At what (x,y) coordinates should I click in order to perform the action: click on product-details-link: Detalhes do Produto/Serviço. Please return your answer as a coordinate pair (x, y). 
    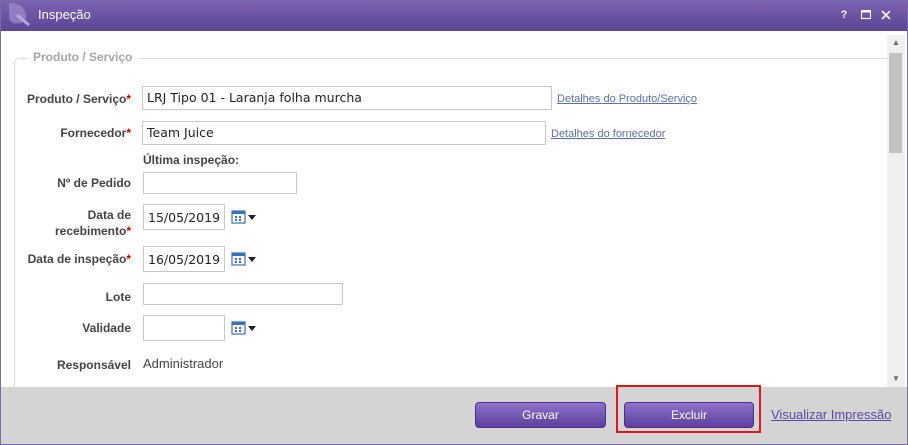
    Looking at the image, I should click on (627, 99).